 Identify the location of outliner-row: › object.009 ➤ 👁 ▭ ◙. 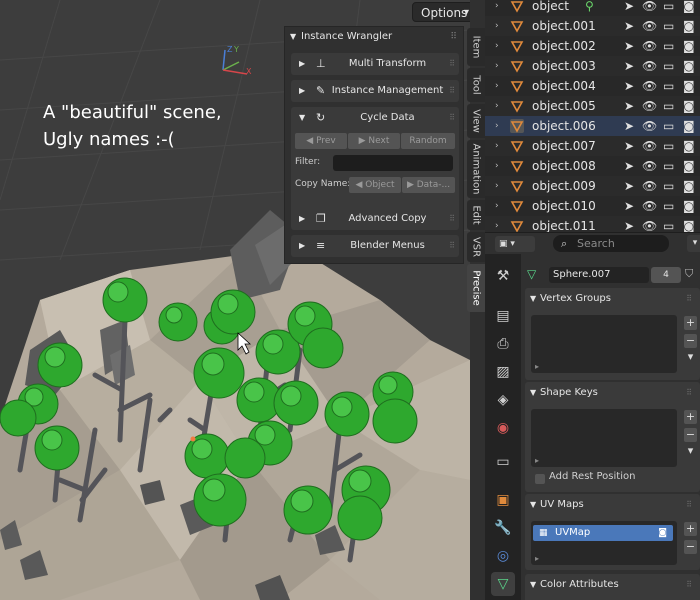
(592, 186).